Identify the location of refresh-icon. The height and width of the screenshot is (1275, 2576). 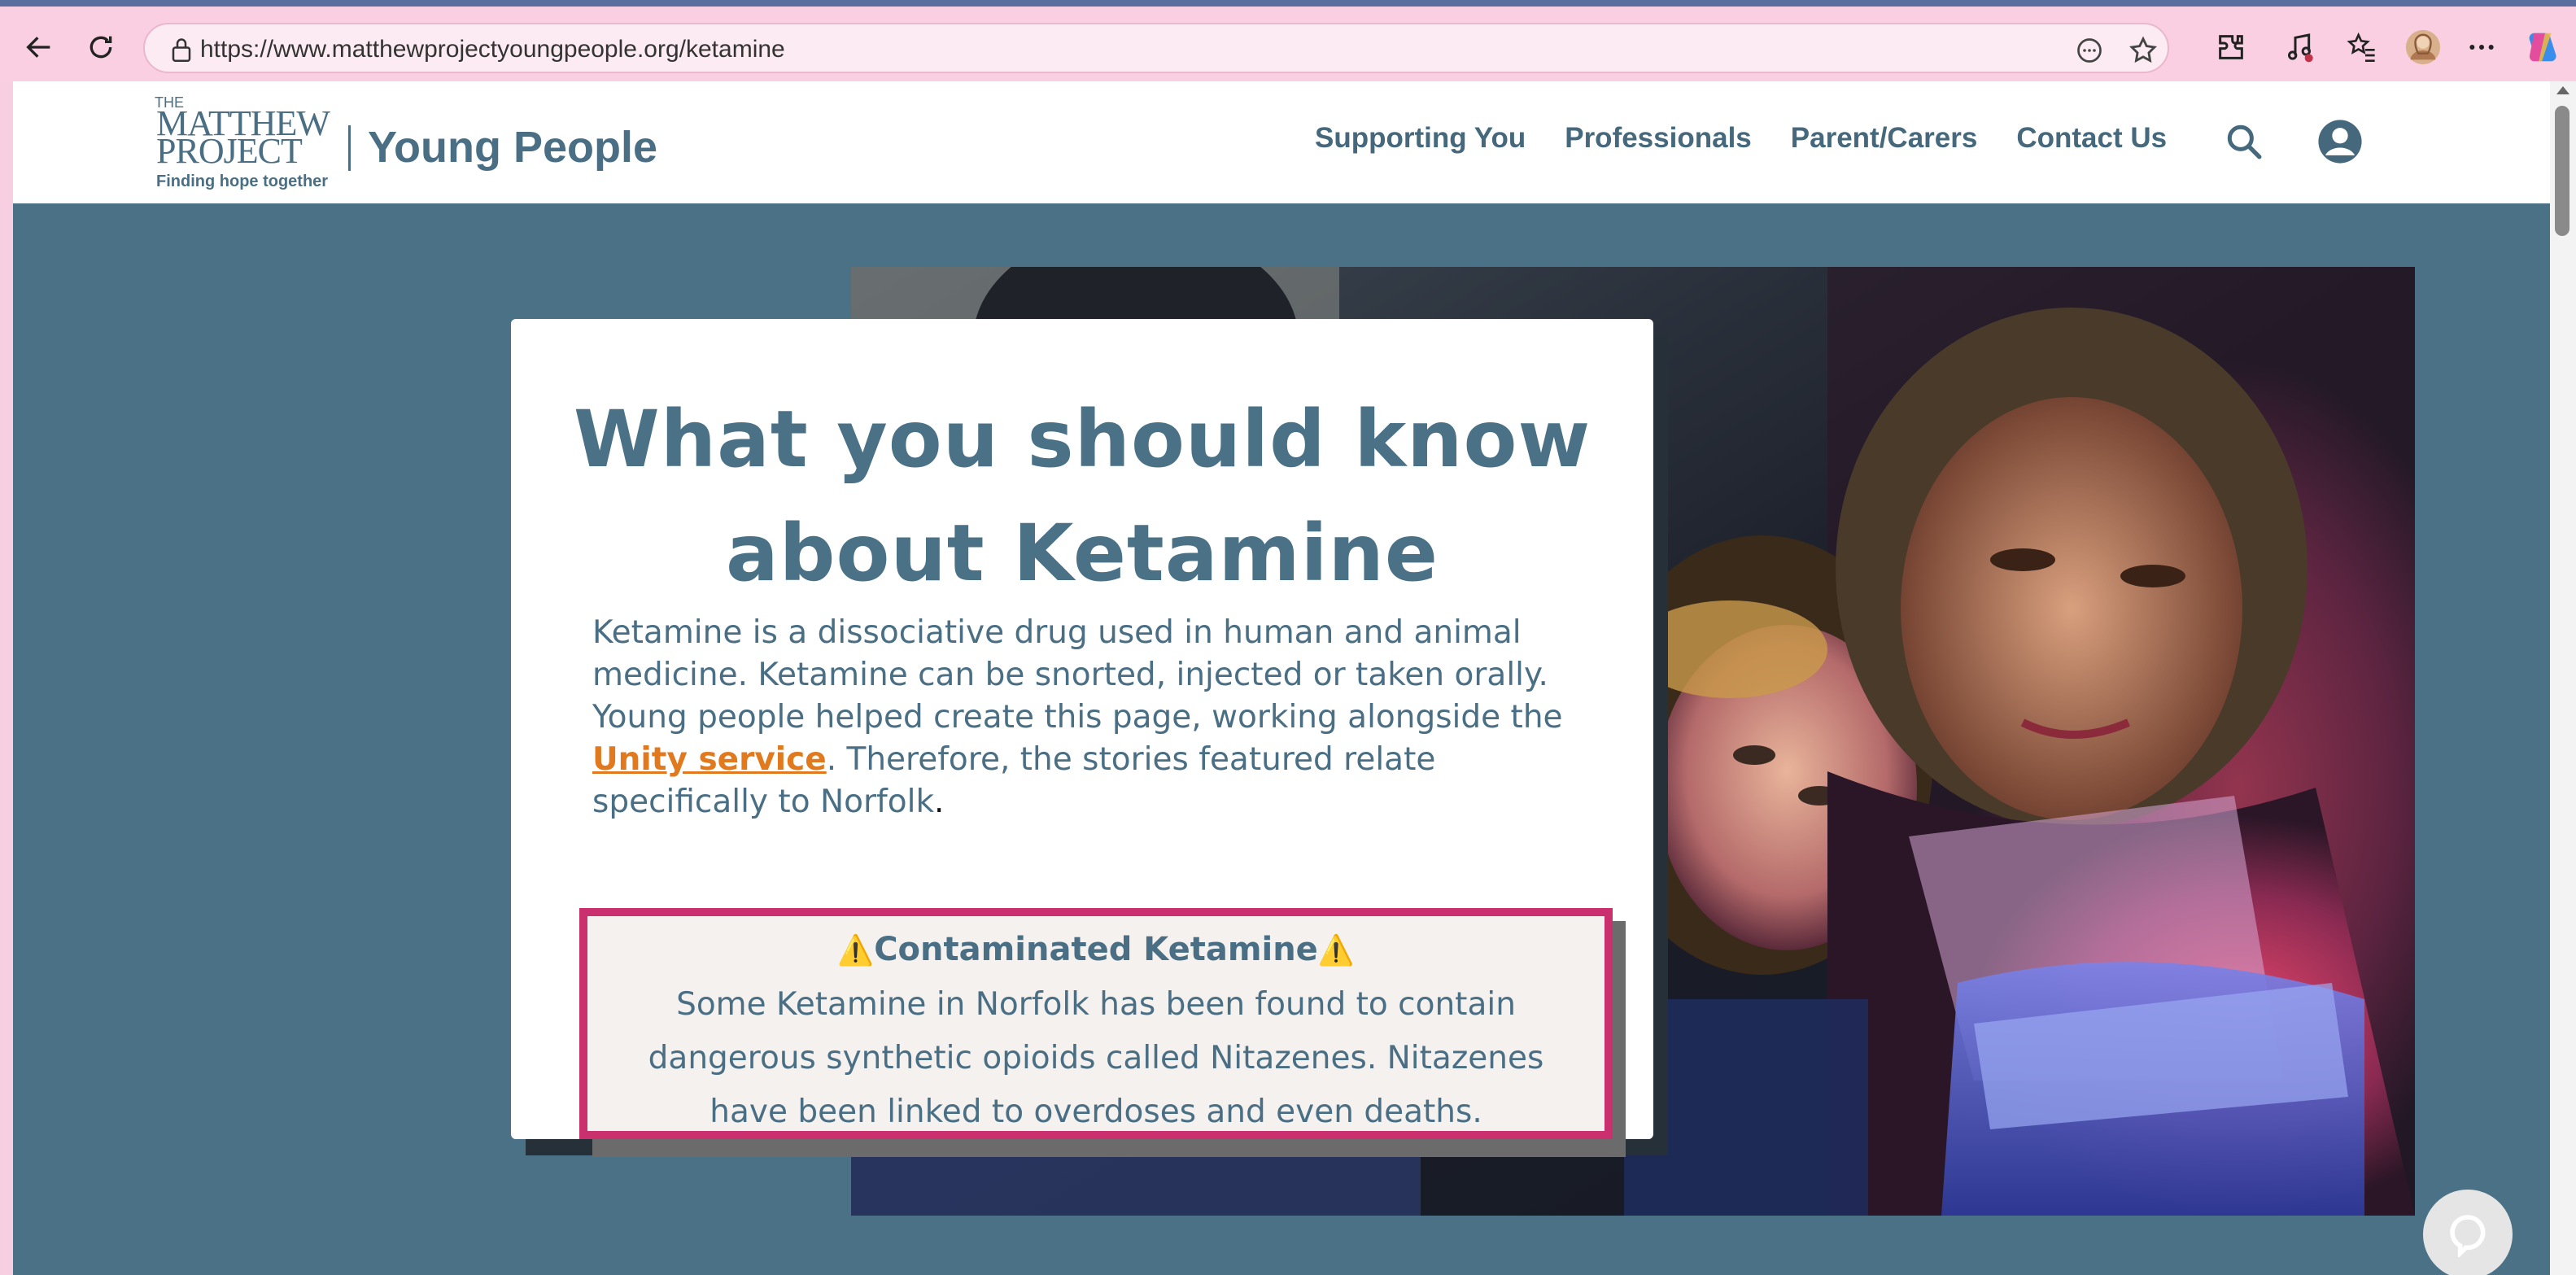
(101, 47).